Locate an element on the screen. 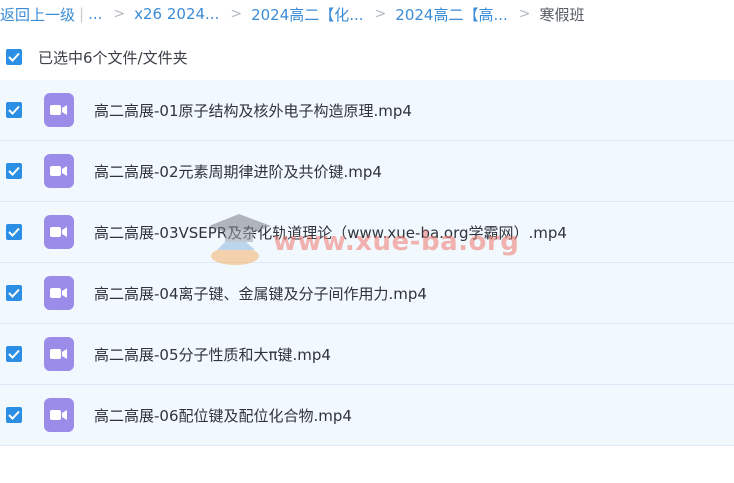 This screenshot has height=483, width=734. file-row: 高二高展-01原子结构及核外电子构造原理.mp4 is located at coordinates (367, 110).